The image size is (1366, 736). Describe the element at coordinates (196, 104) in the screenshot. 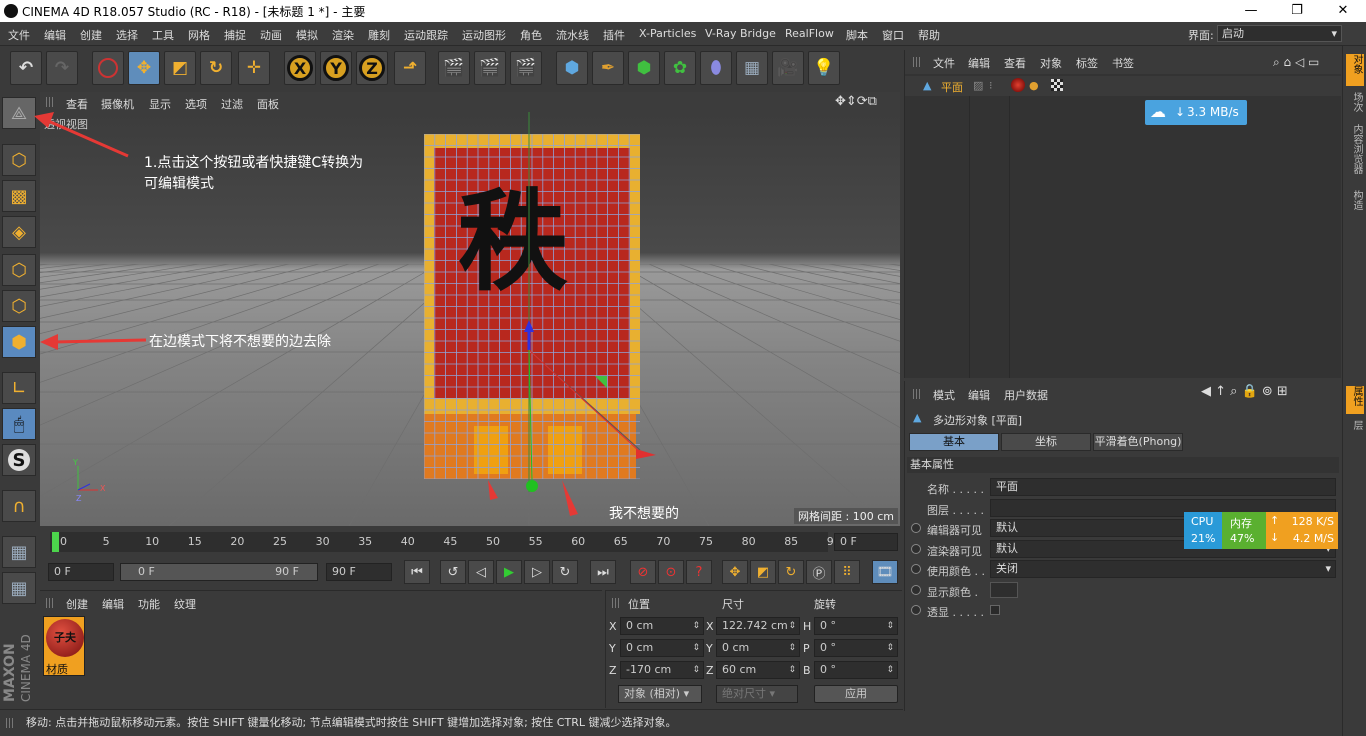

I see `vp-menu-options: 选项` at that location.